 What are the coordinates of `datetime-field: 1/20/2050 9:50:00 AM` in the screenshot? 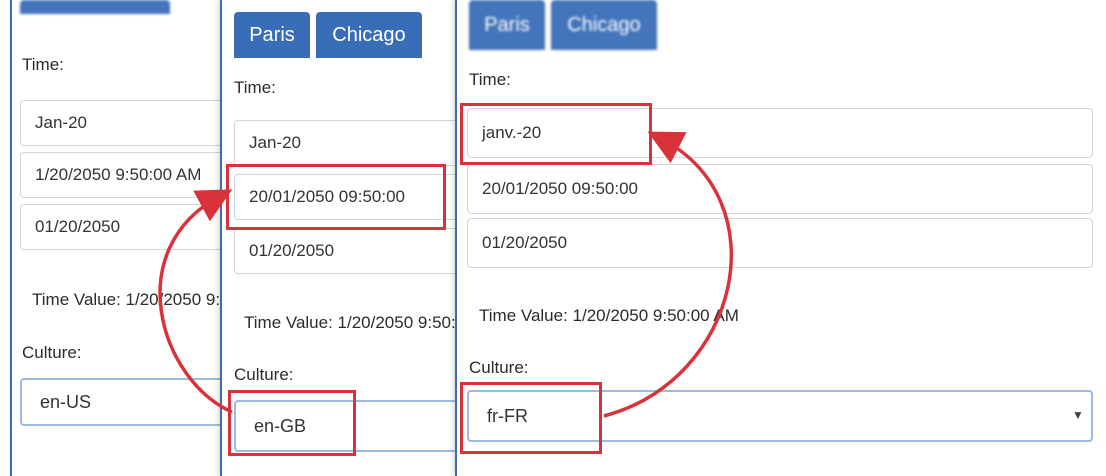 It's located at (129, 175).